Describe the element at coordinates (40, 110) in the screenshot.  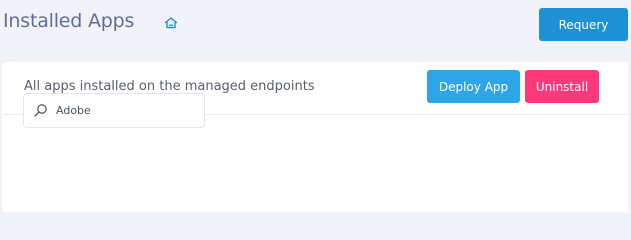
I see `search-icon` at that location.